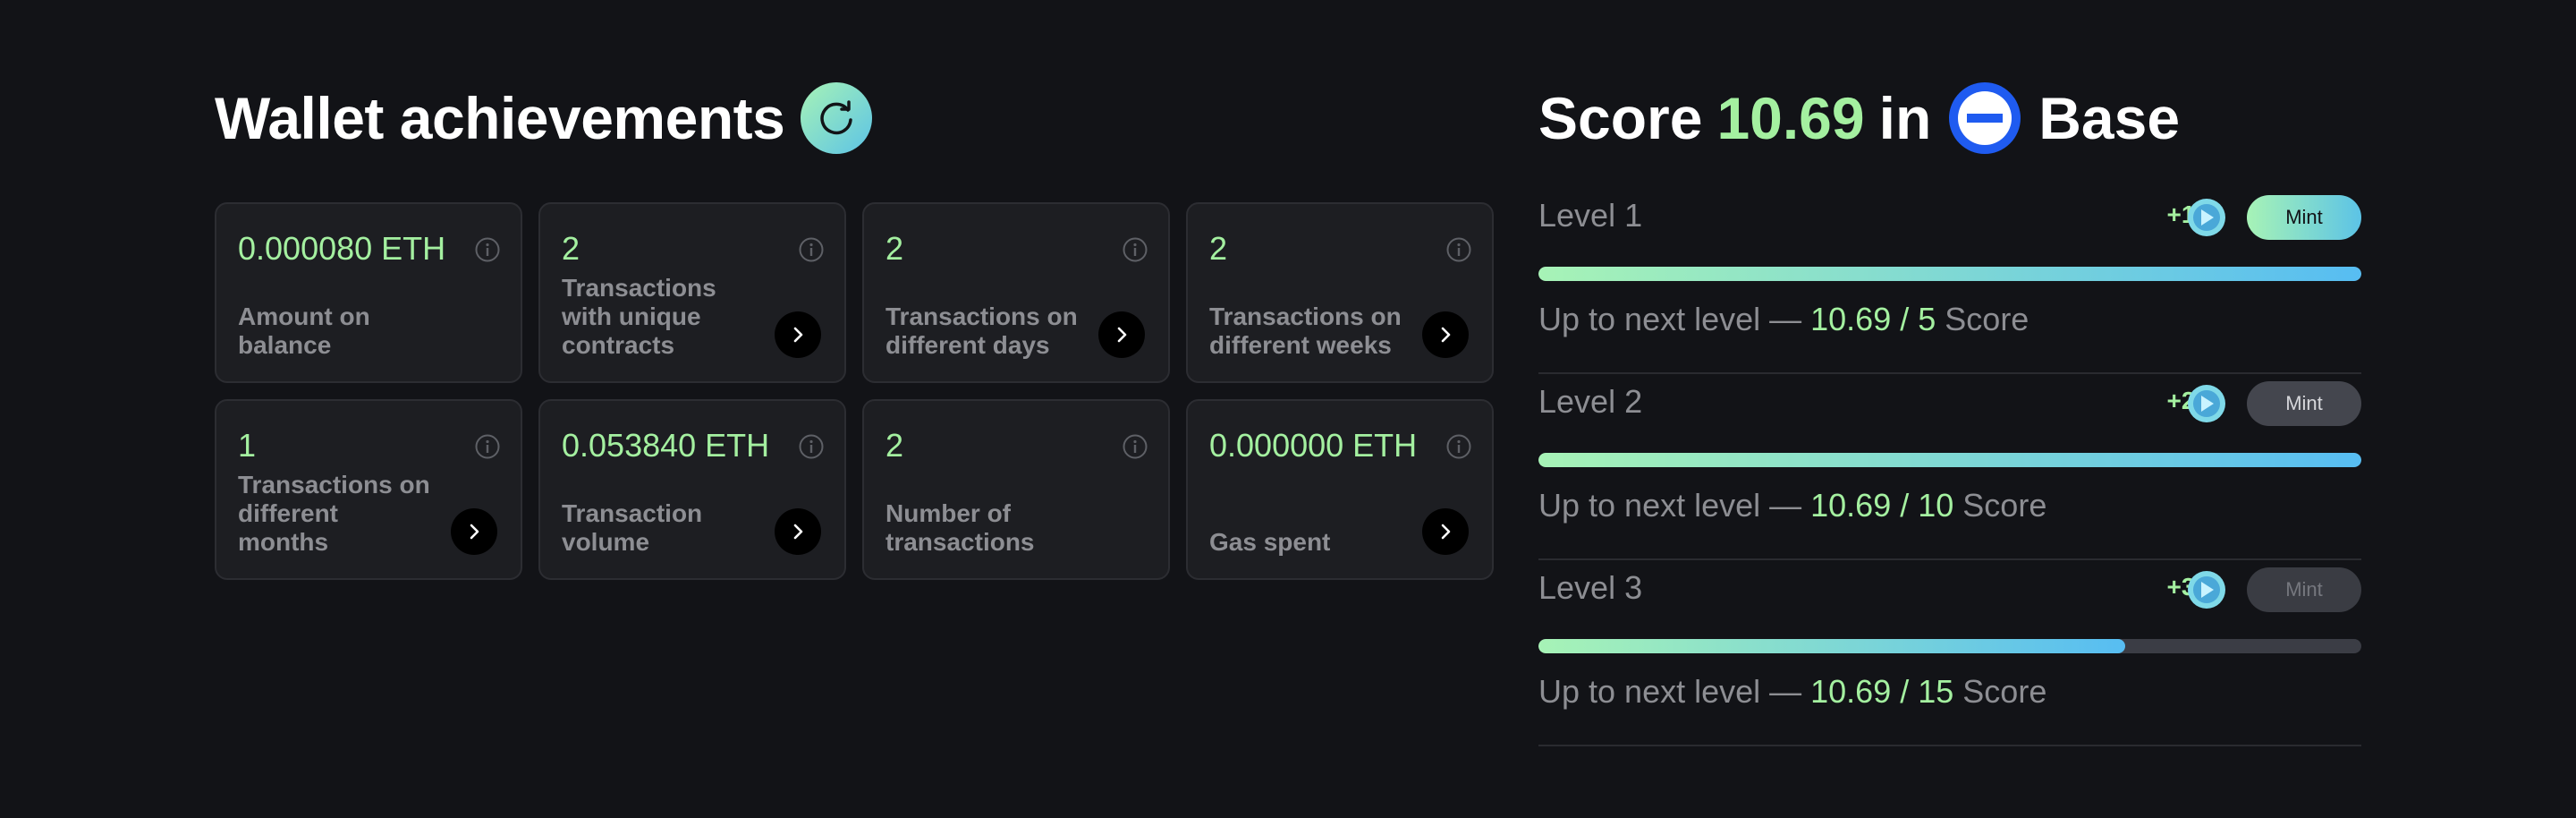 This screenshot has height=818, width=2576. I want to click on level-name: Level 3, so click(1590, 588).